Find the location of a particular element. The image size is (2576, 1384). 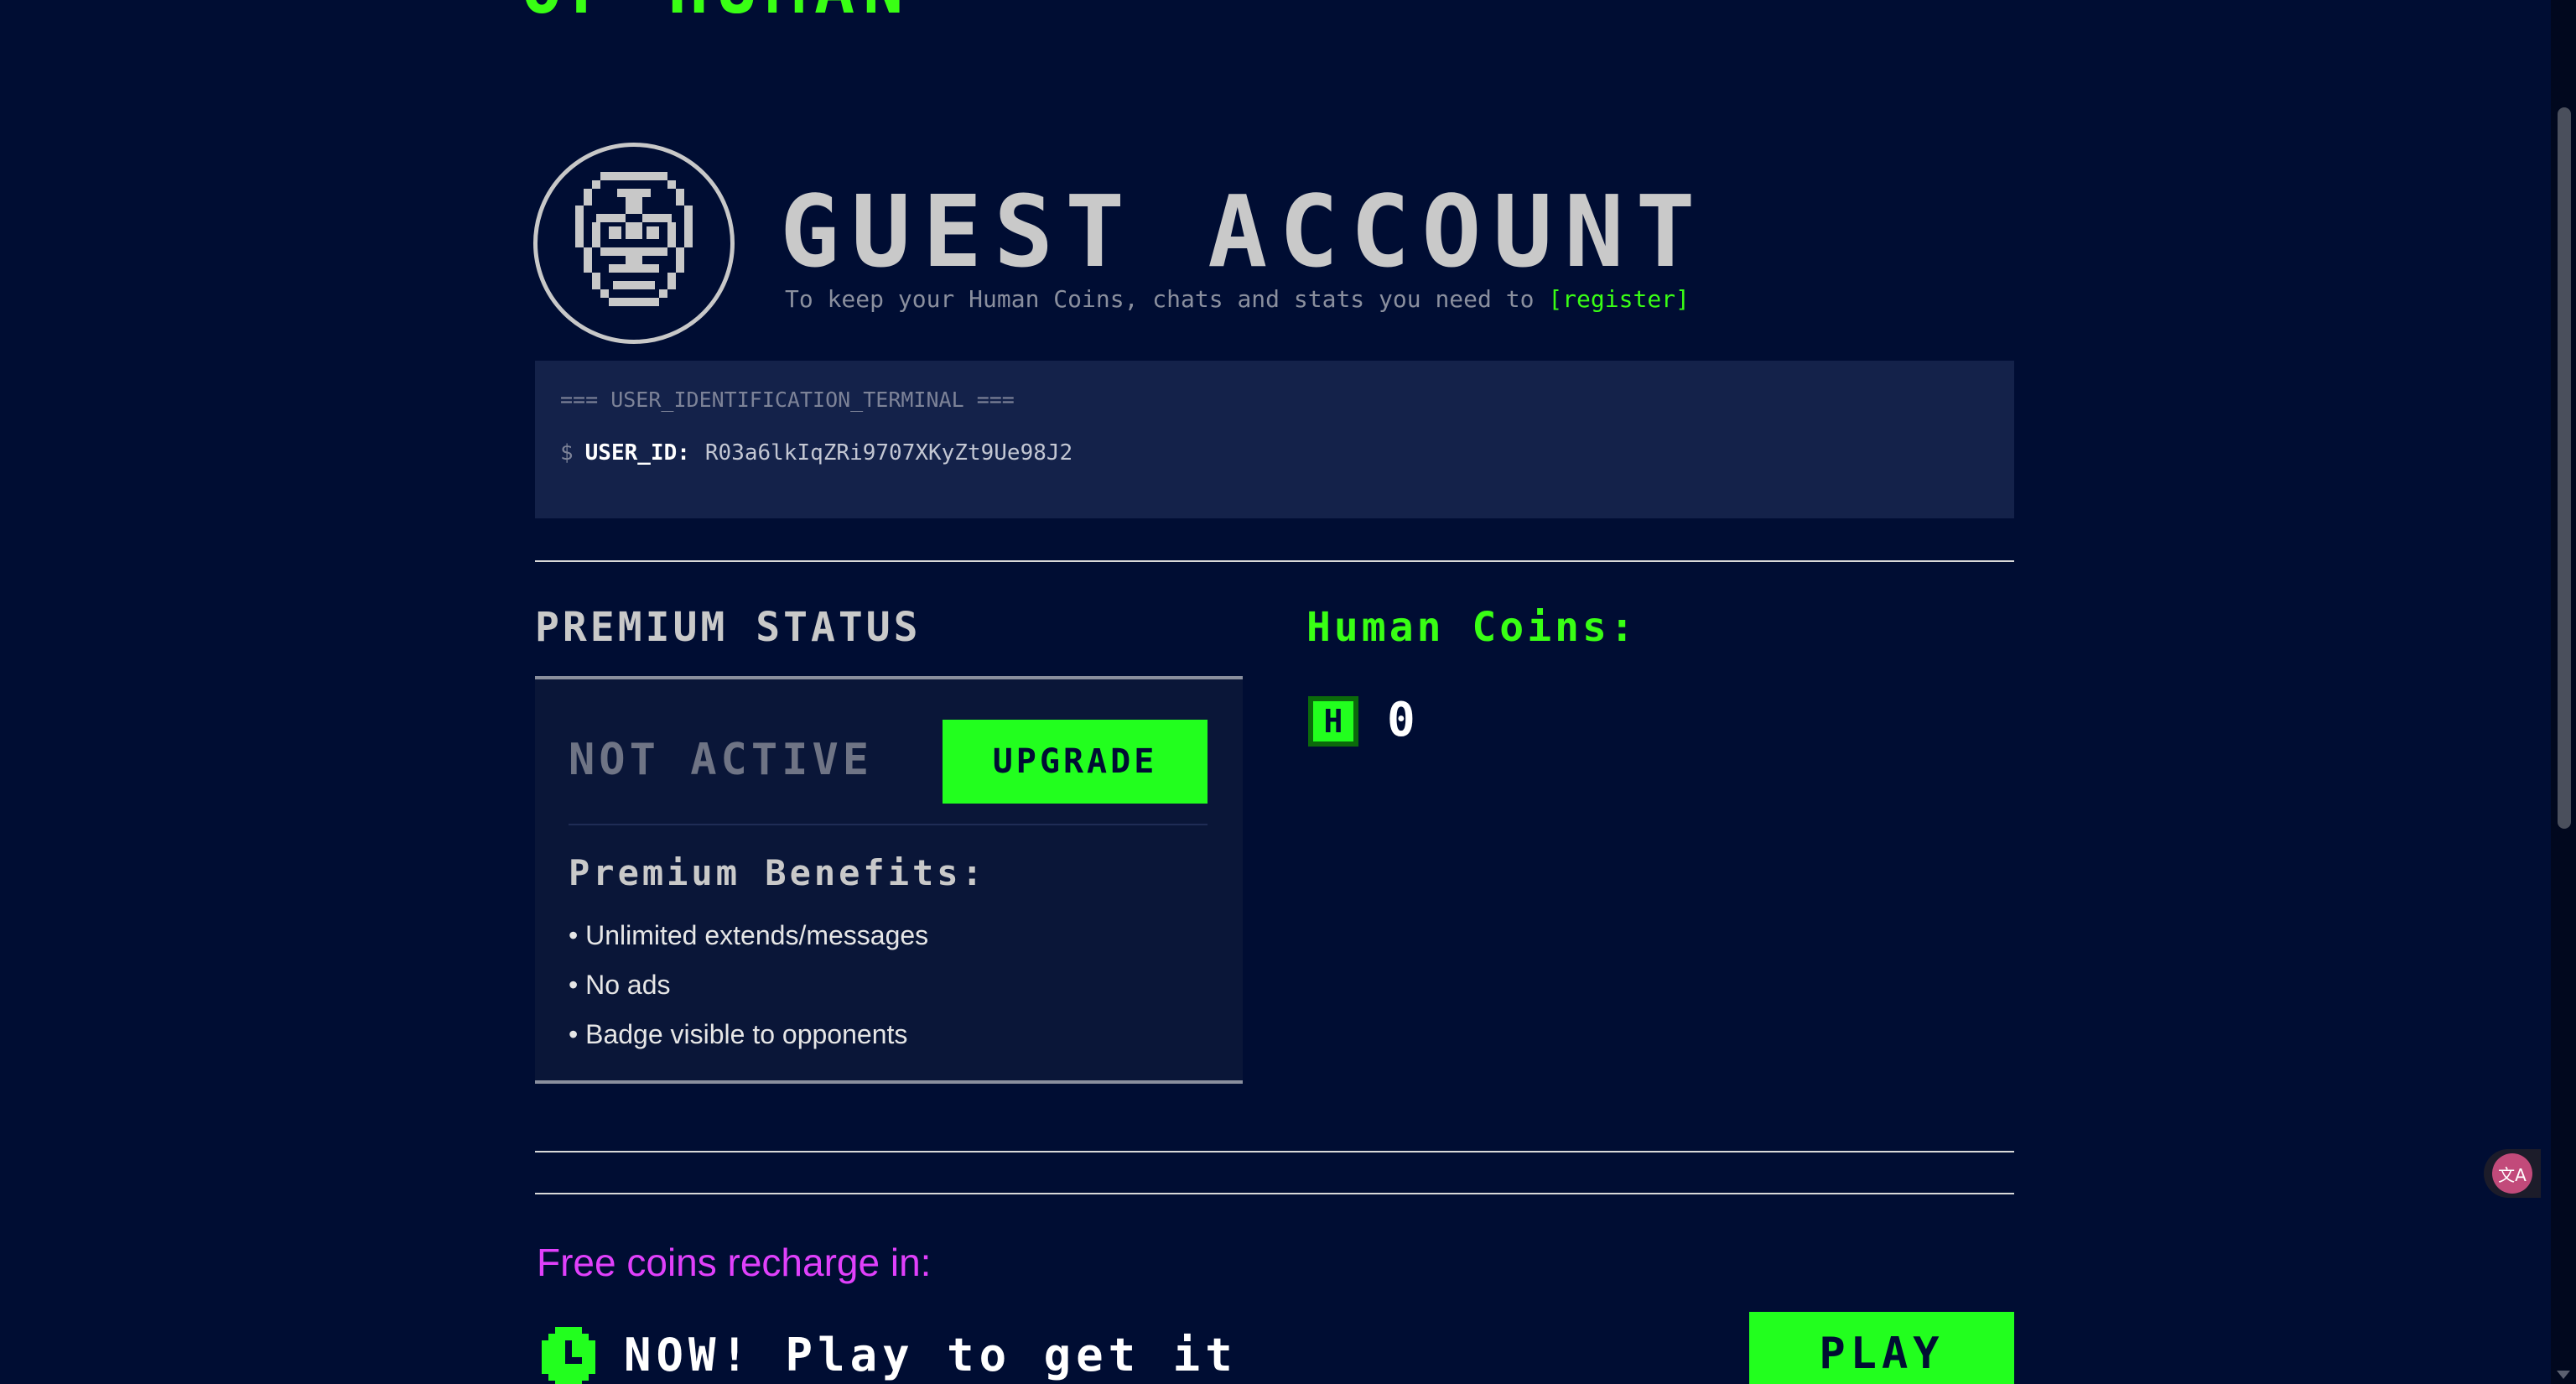

user-id-value: R03a6lkIqZRi9707XKyZt9Ue98J2 is located at coordinates (888, 453).